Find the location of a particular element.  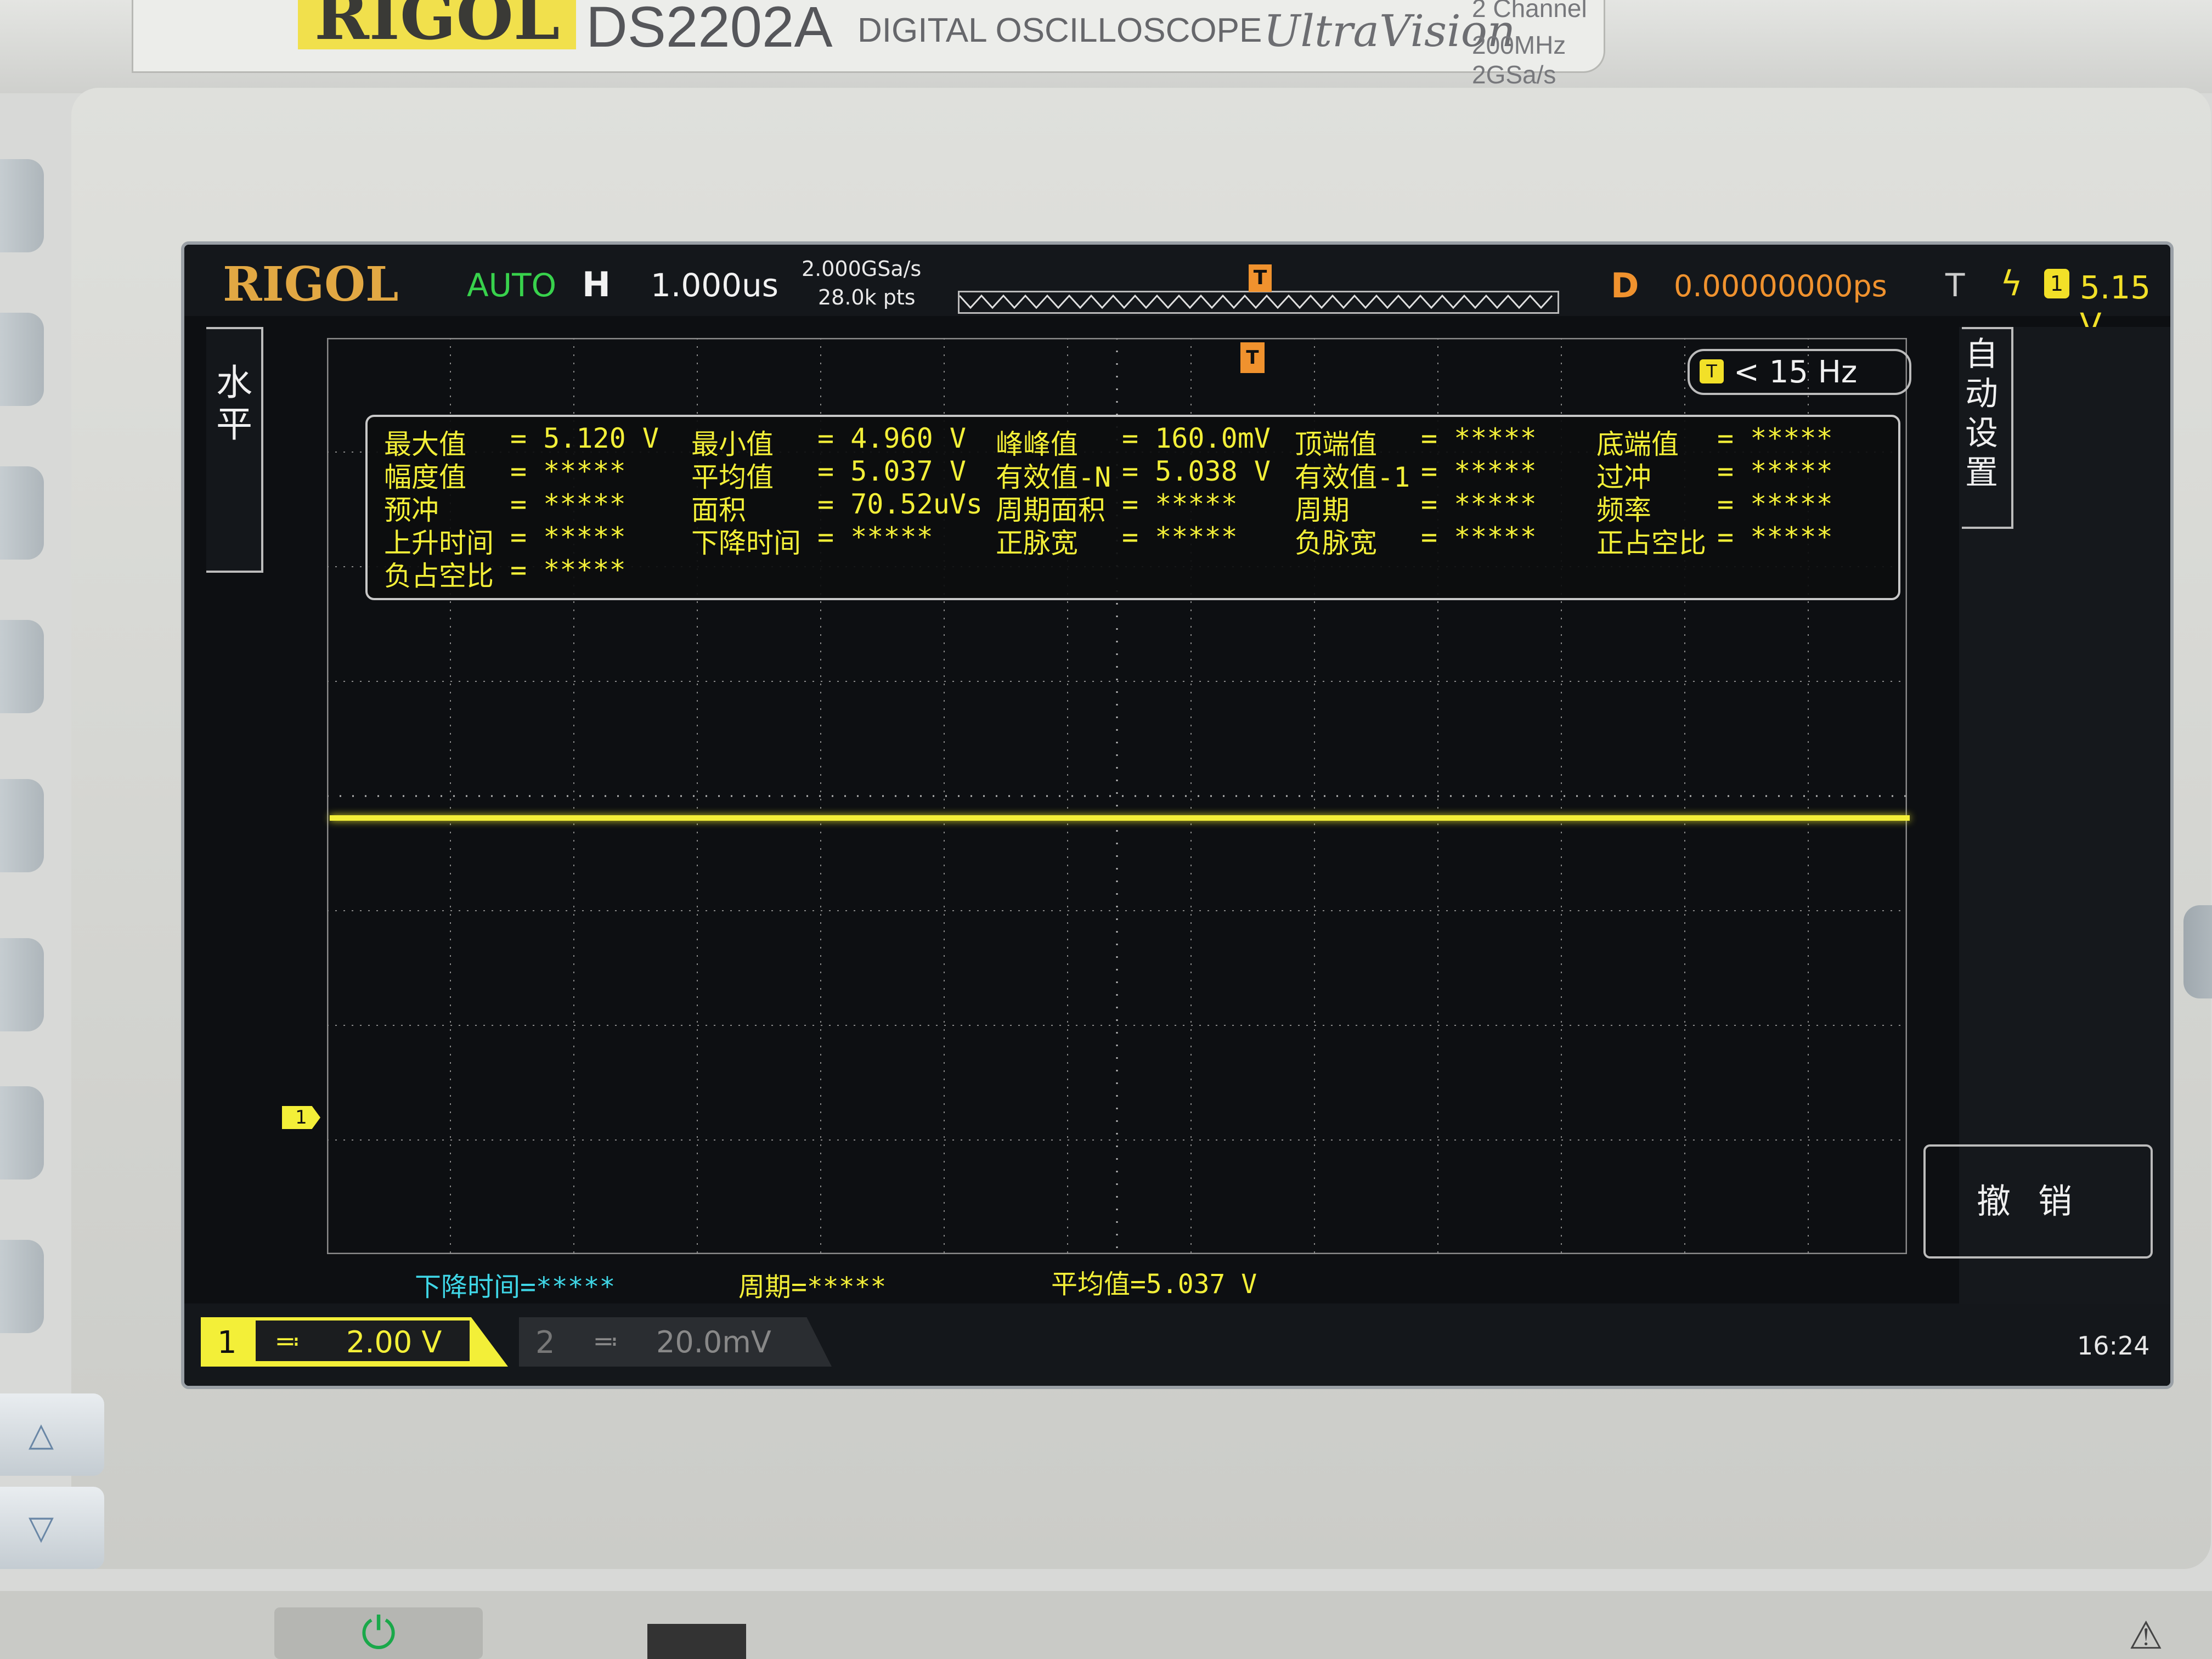

frequency-counter-channel: T is located at coordinates (1712, 371).